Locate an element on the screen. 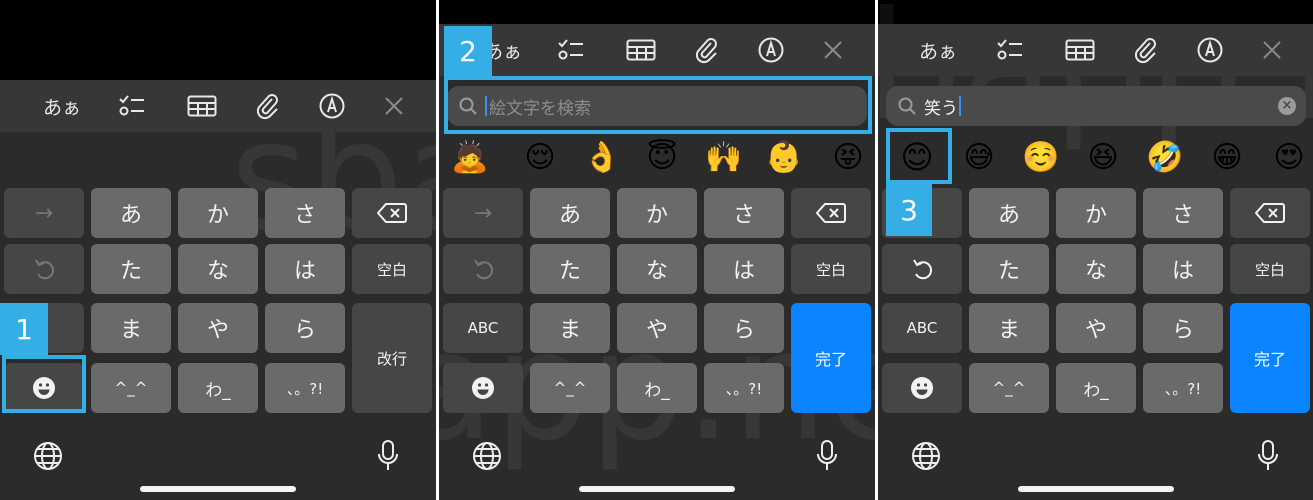 Image resolution: width=1313 pixels, height=500 pixels. highlight-search-field is located at coordinates (658, 105).